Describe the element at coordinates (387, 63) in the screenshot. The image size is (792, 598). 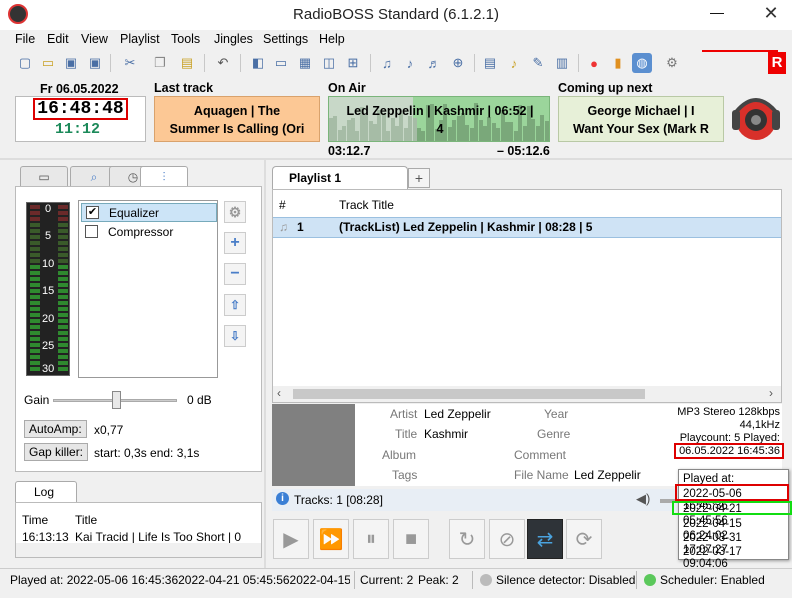
I see `add-track-icon: ♫` at that location.